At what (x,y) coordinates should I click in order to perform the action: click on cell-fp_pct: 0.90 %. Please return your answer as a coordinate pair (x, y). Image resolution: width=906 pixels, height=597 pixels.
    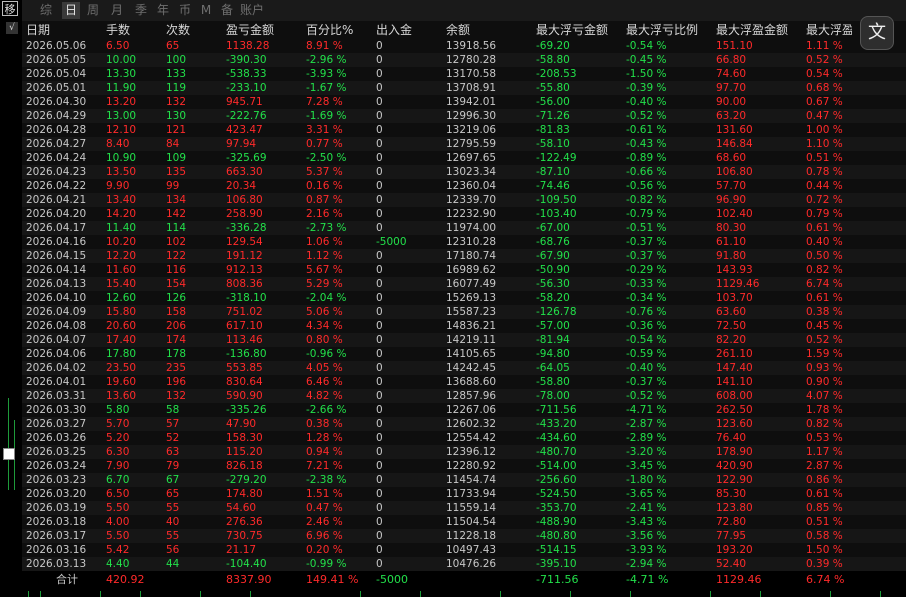
    Looking at the image, I should click on (824, 382).